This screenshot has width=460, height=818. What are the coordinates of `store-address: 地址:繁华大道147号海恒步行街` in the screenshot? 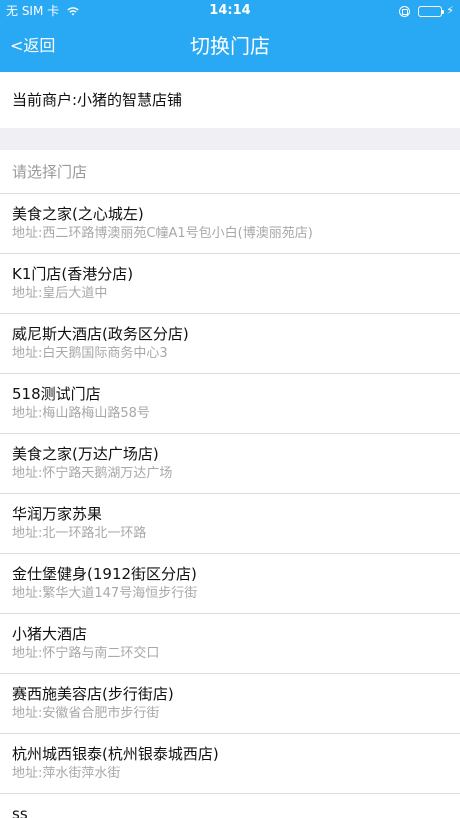 It's located at (105, 593).